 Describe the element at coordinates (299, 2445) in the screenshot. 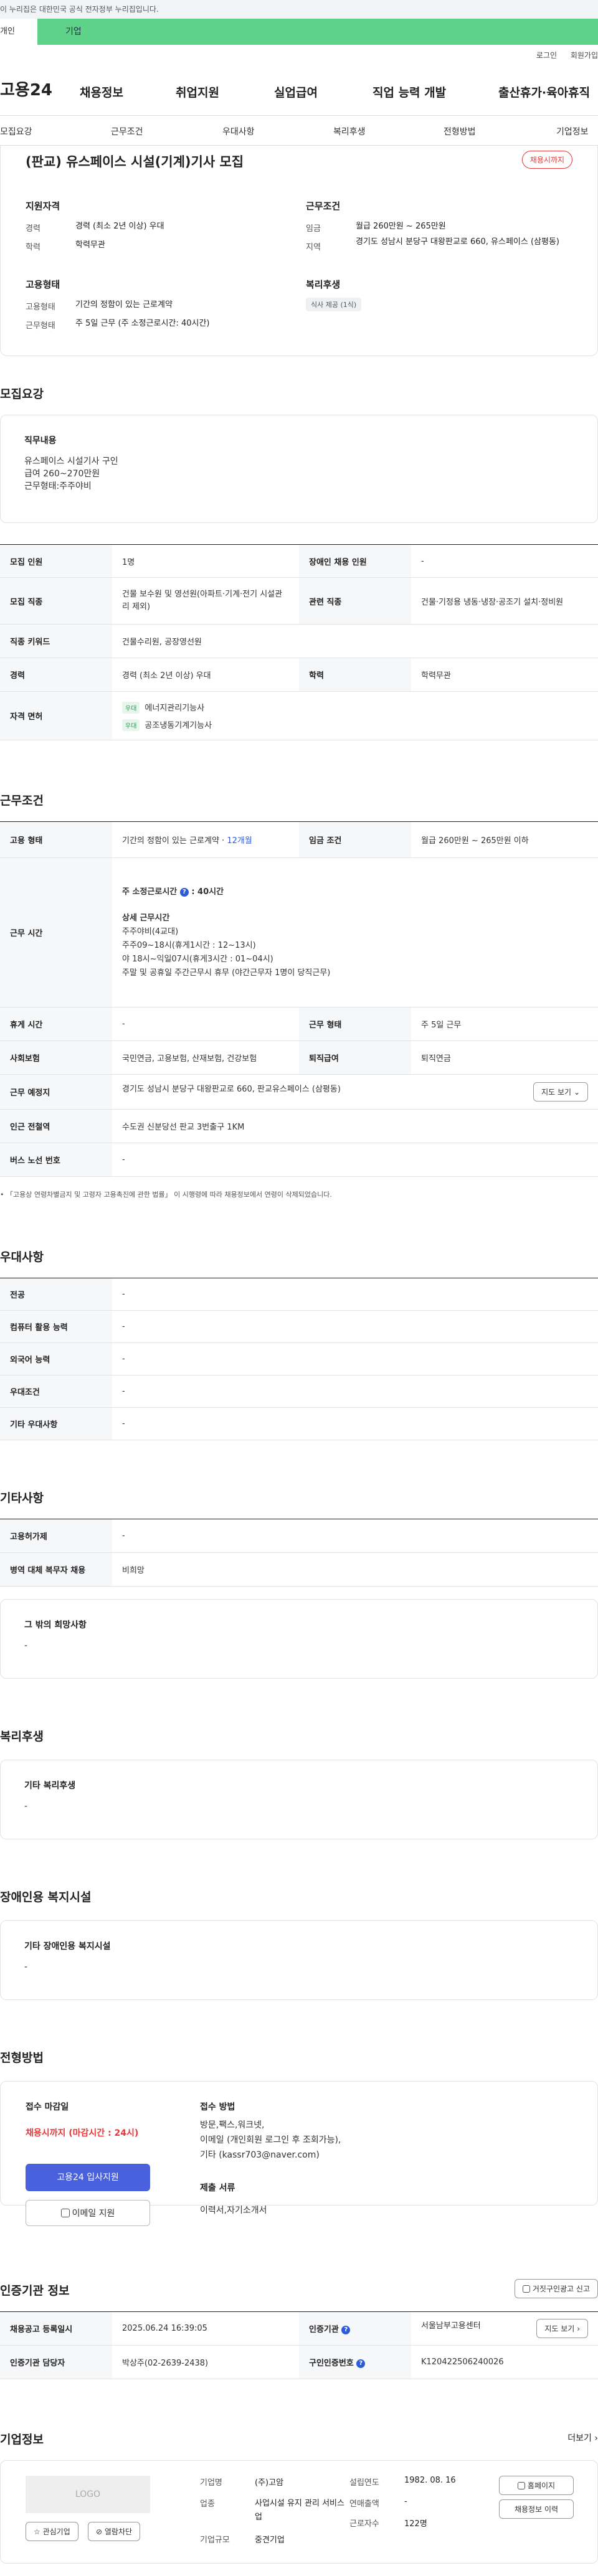

I see `company-header: 기업정보 더보기 ›` at that location.